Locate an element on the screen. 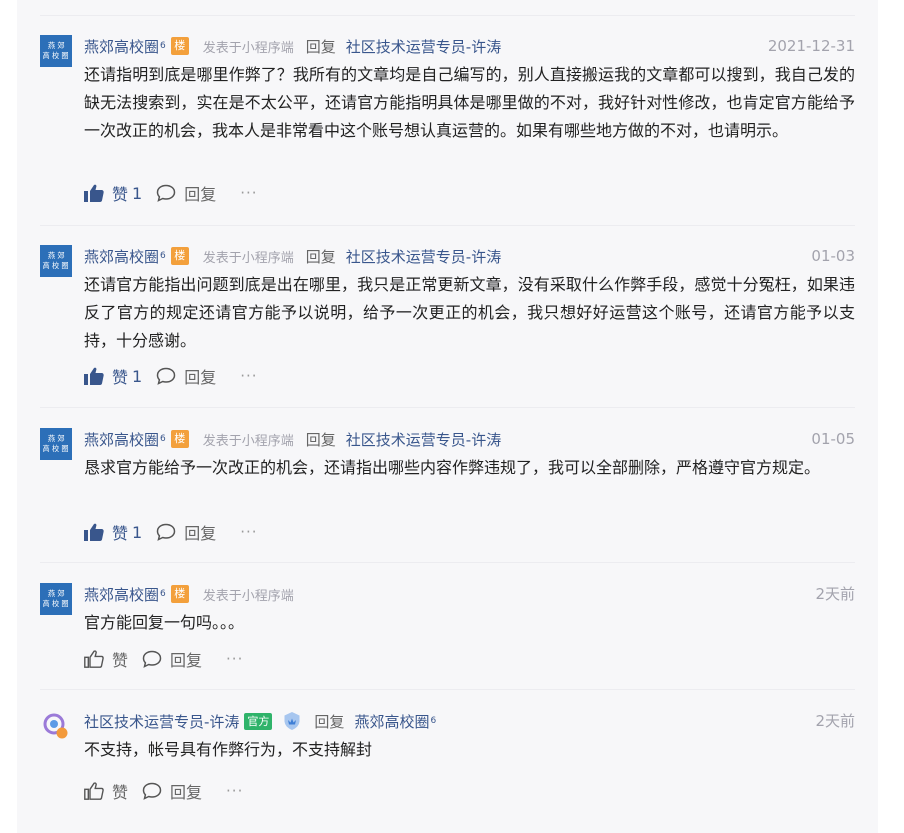  comment-date: 2021-12-31 is located at coordinates (811, 46).